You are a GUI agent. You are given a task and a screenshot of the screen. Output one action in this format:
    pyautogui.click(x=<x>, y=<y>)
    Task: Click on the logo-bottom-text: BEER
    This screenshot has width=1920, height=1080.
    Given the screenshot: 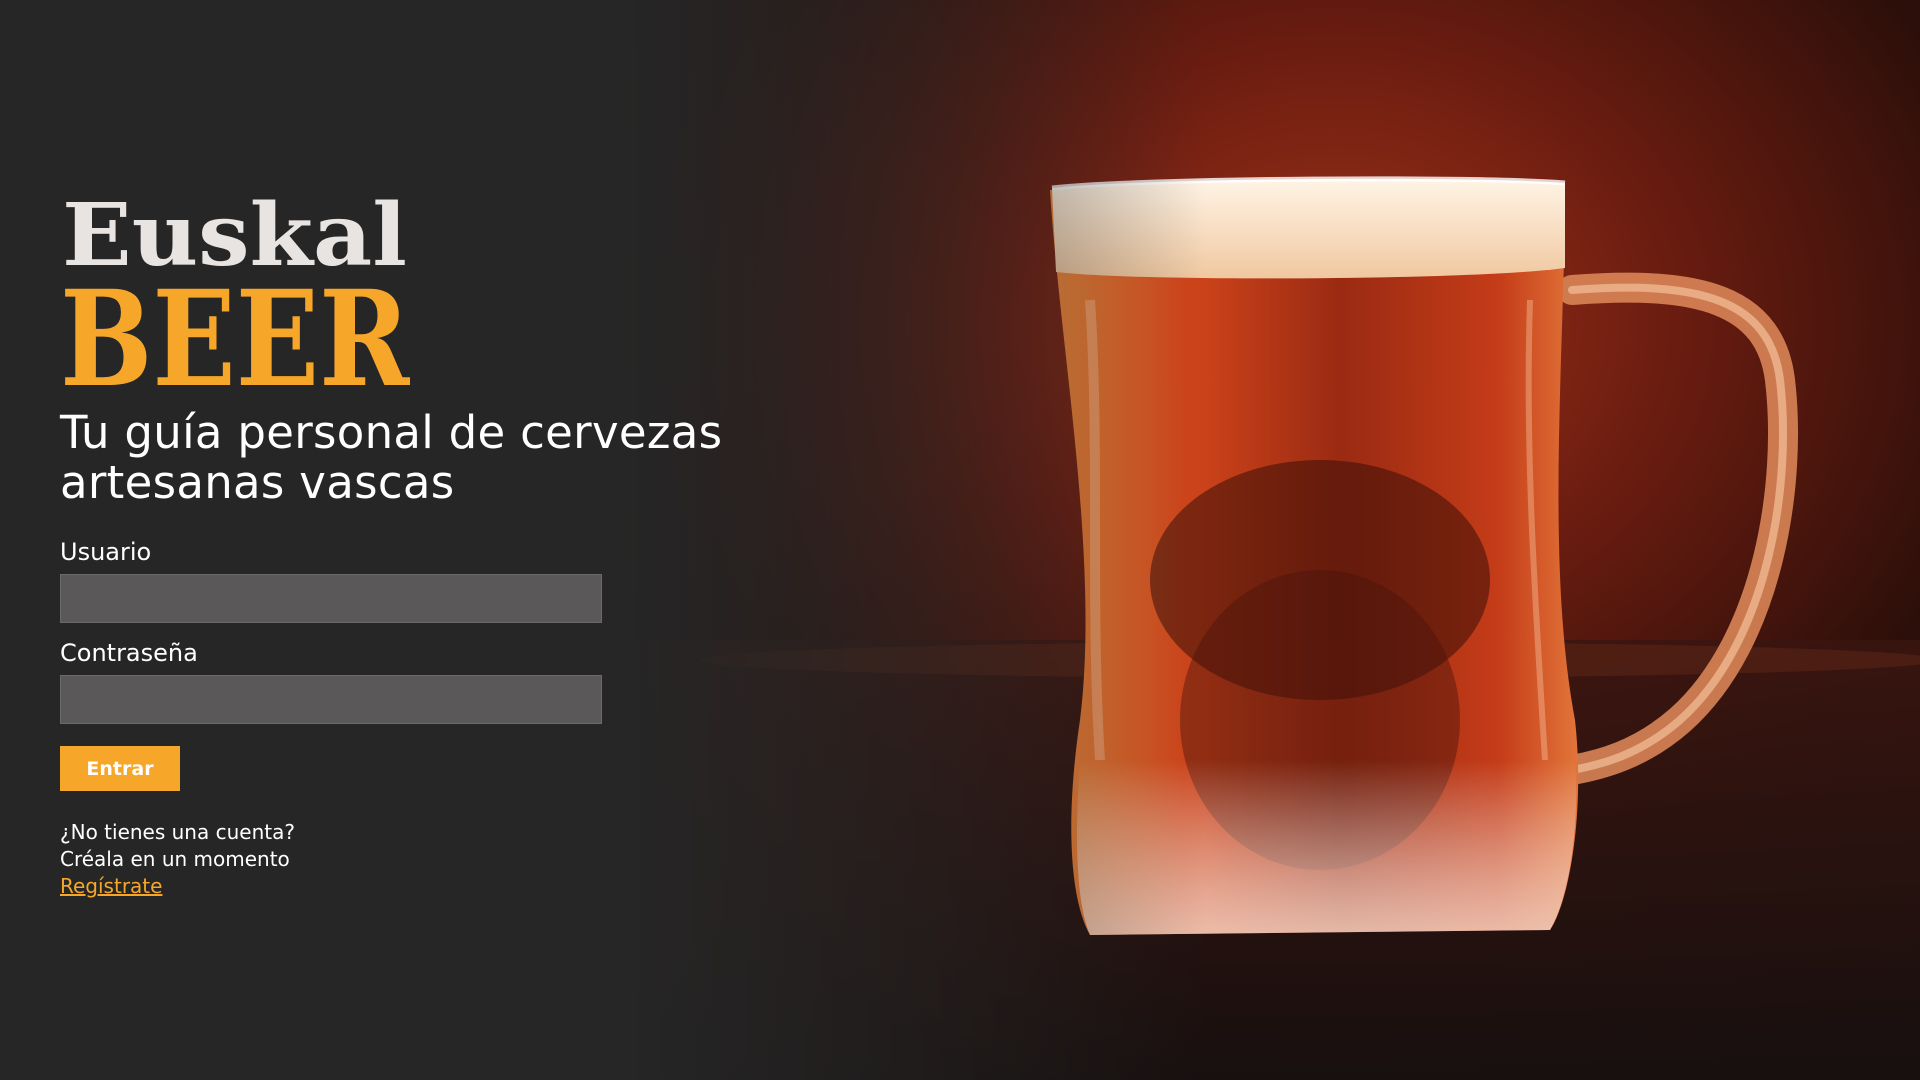 What is the action you would take?
    pyautogui.click(x=235, y=326)
    